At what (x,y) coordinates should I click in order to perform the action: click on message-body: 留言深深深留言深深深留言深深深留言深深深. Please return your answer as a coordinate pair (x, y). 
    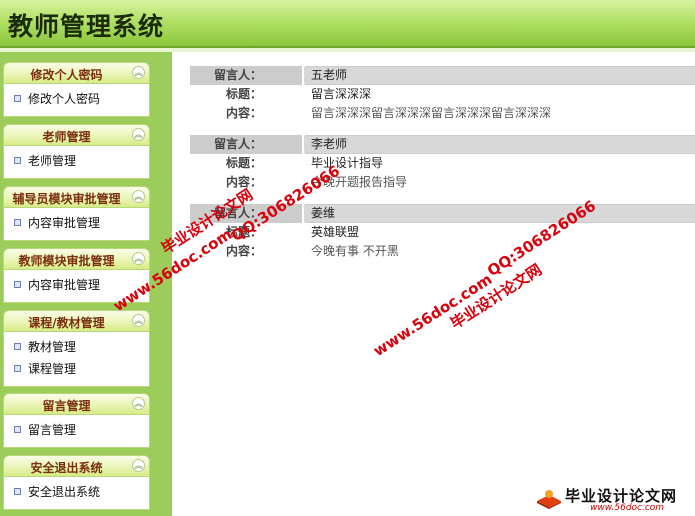
    Looking at the image, I should click on (431, 113).